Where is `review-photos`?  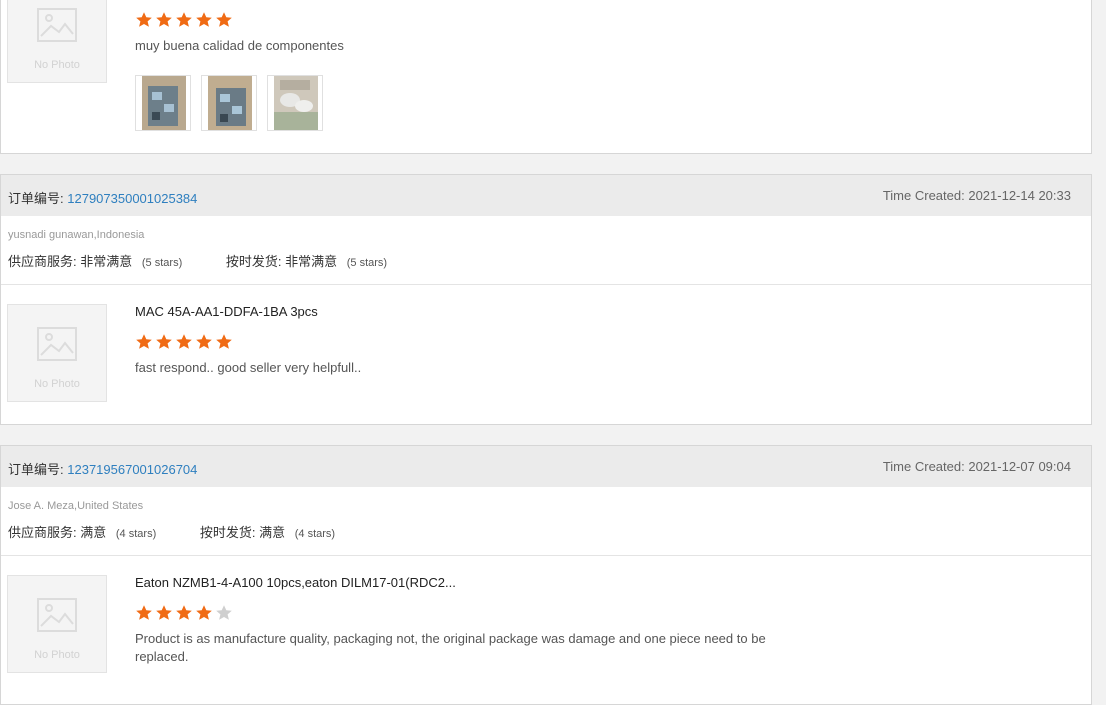 review-photos is located at coordinates (234, 103).